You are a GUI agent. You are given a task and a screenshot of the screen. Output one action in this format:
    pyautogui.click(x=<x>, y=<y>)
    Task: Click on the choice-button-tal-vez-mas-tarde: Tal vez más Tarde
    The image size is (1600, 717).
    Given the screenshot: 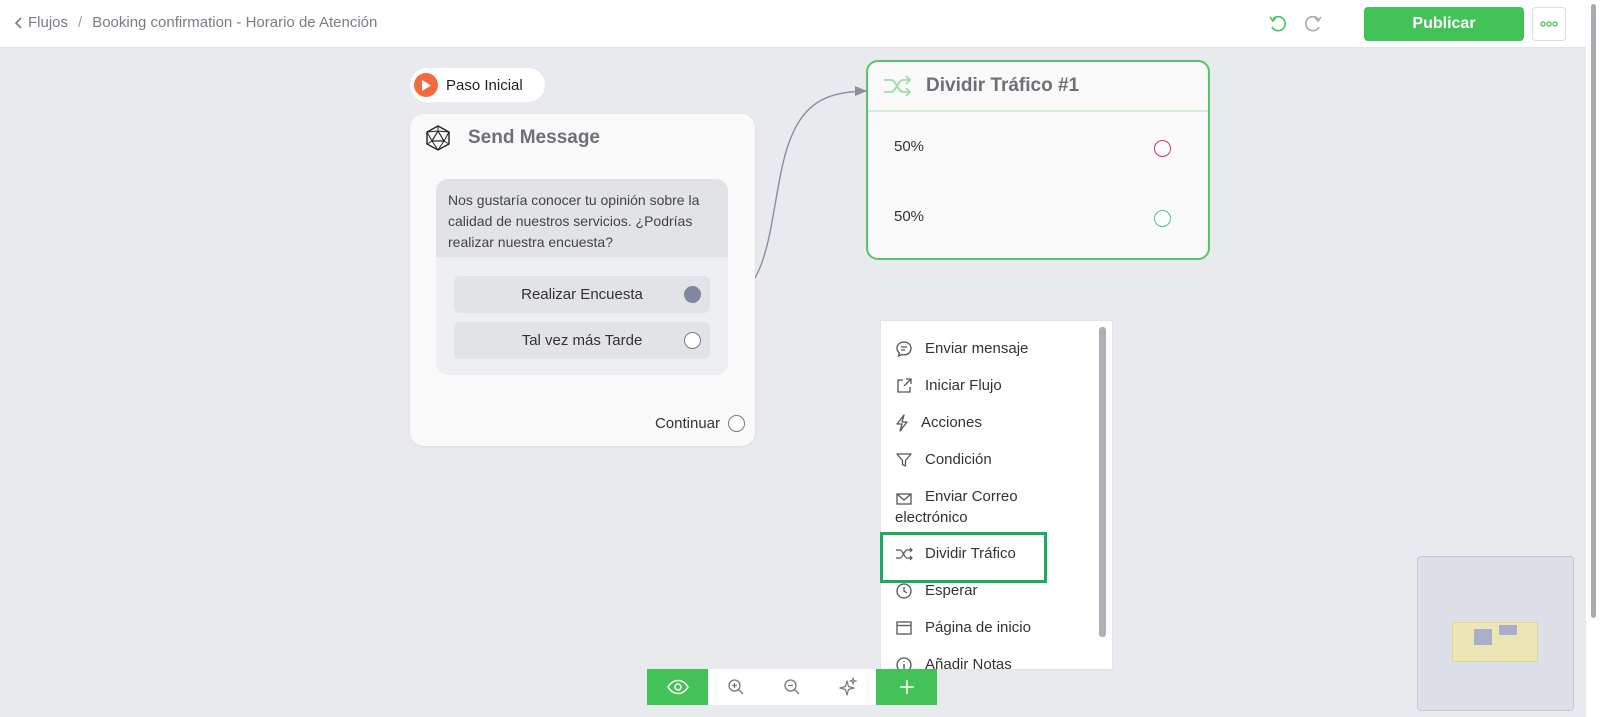 What is the action you would take?
    pyautogui.click(x=582, y=340)
    